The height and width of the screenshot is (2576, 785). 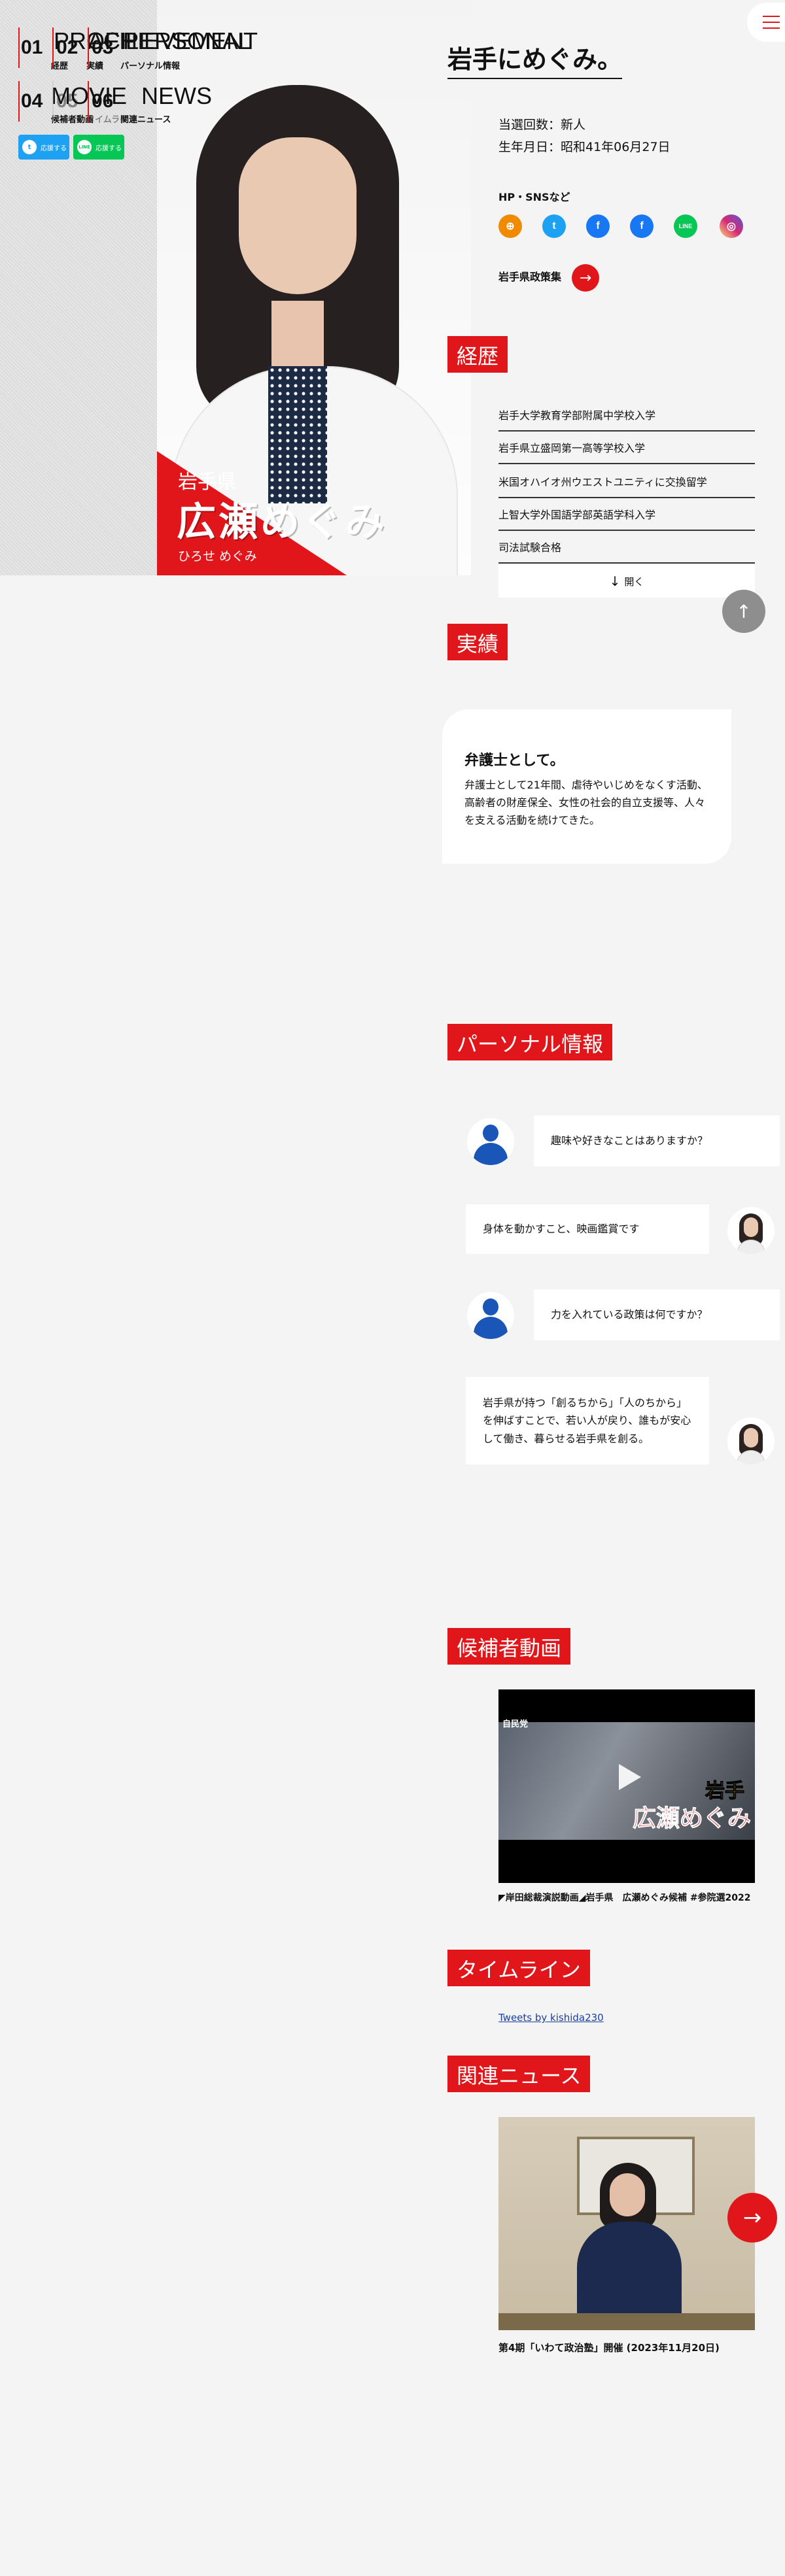 What do you see at coordinates (478, 642) in the screenshot?
I see `achievement-heading: 実績` at bounding box center [478, 642].